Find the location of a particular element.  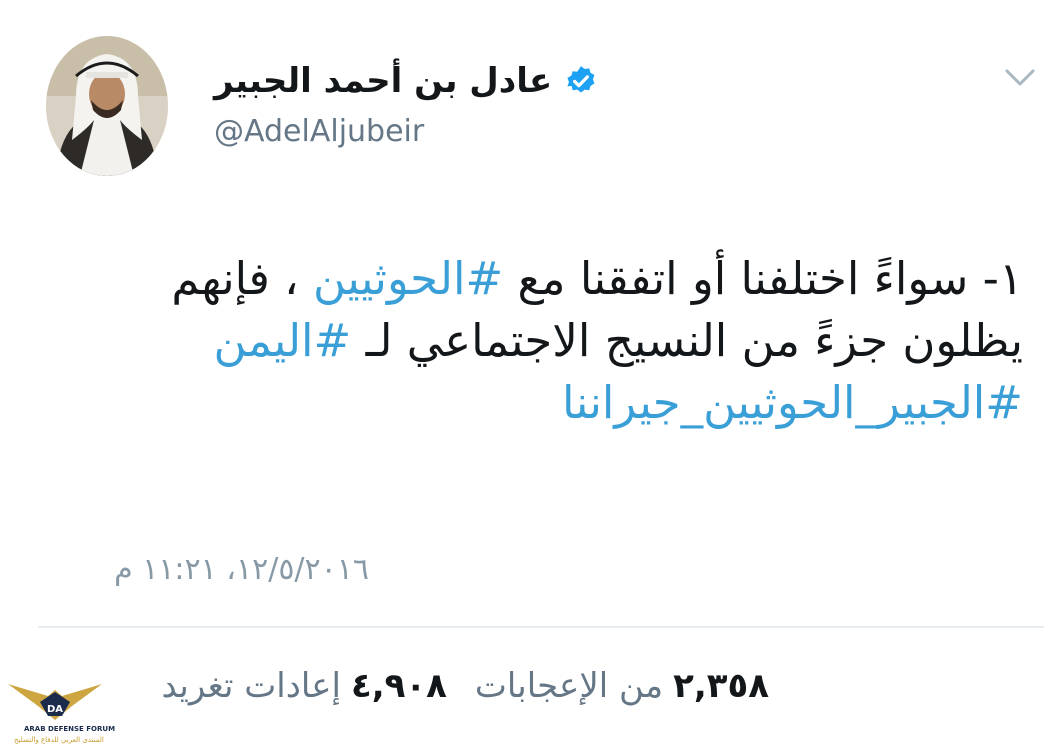

avatar is located at coordinates (107, 106).